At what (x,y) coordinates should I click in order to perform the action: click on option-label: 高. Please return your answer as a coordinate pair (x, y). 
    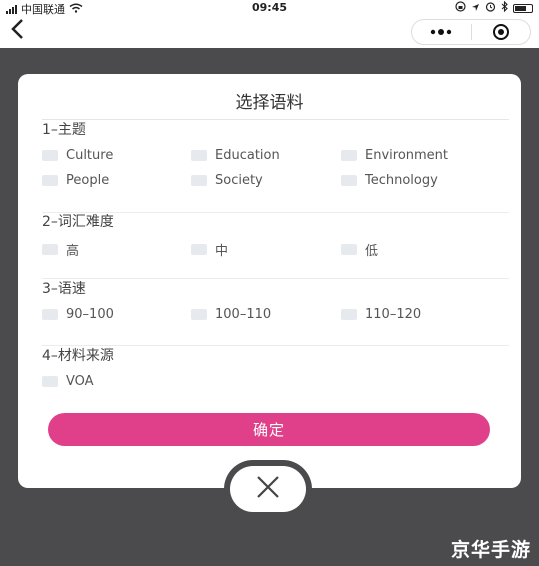
    Looking at the image, I should click on (73, 251).